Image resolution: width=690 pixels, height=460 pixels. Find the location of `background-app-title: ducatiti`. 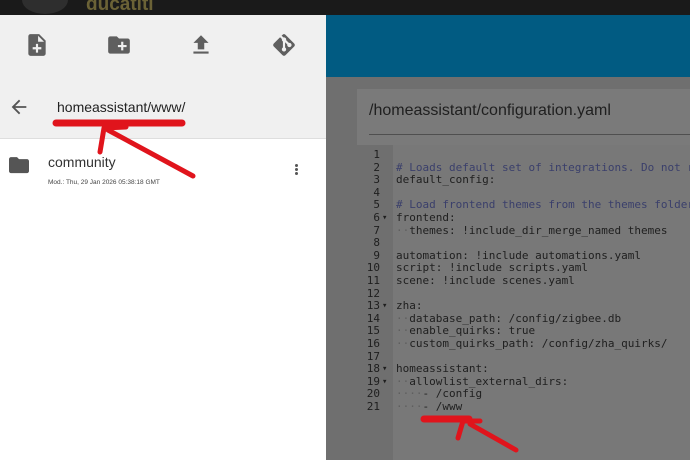

background-app-title: ducatiti is located at coordinates (120, 7).